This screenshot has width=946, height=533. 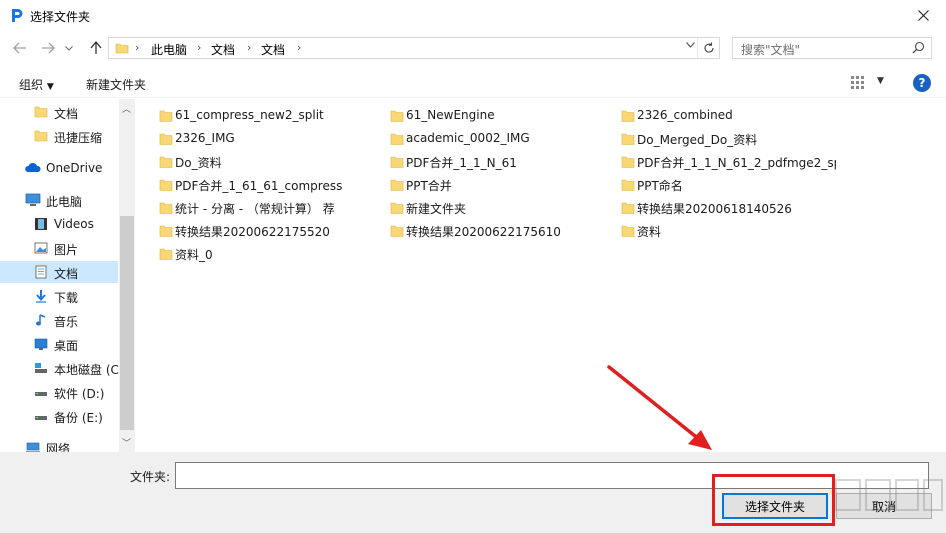 I want to click on sidebar-item-drive-d: 软件 (D:), so click(x=59, y=392).